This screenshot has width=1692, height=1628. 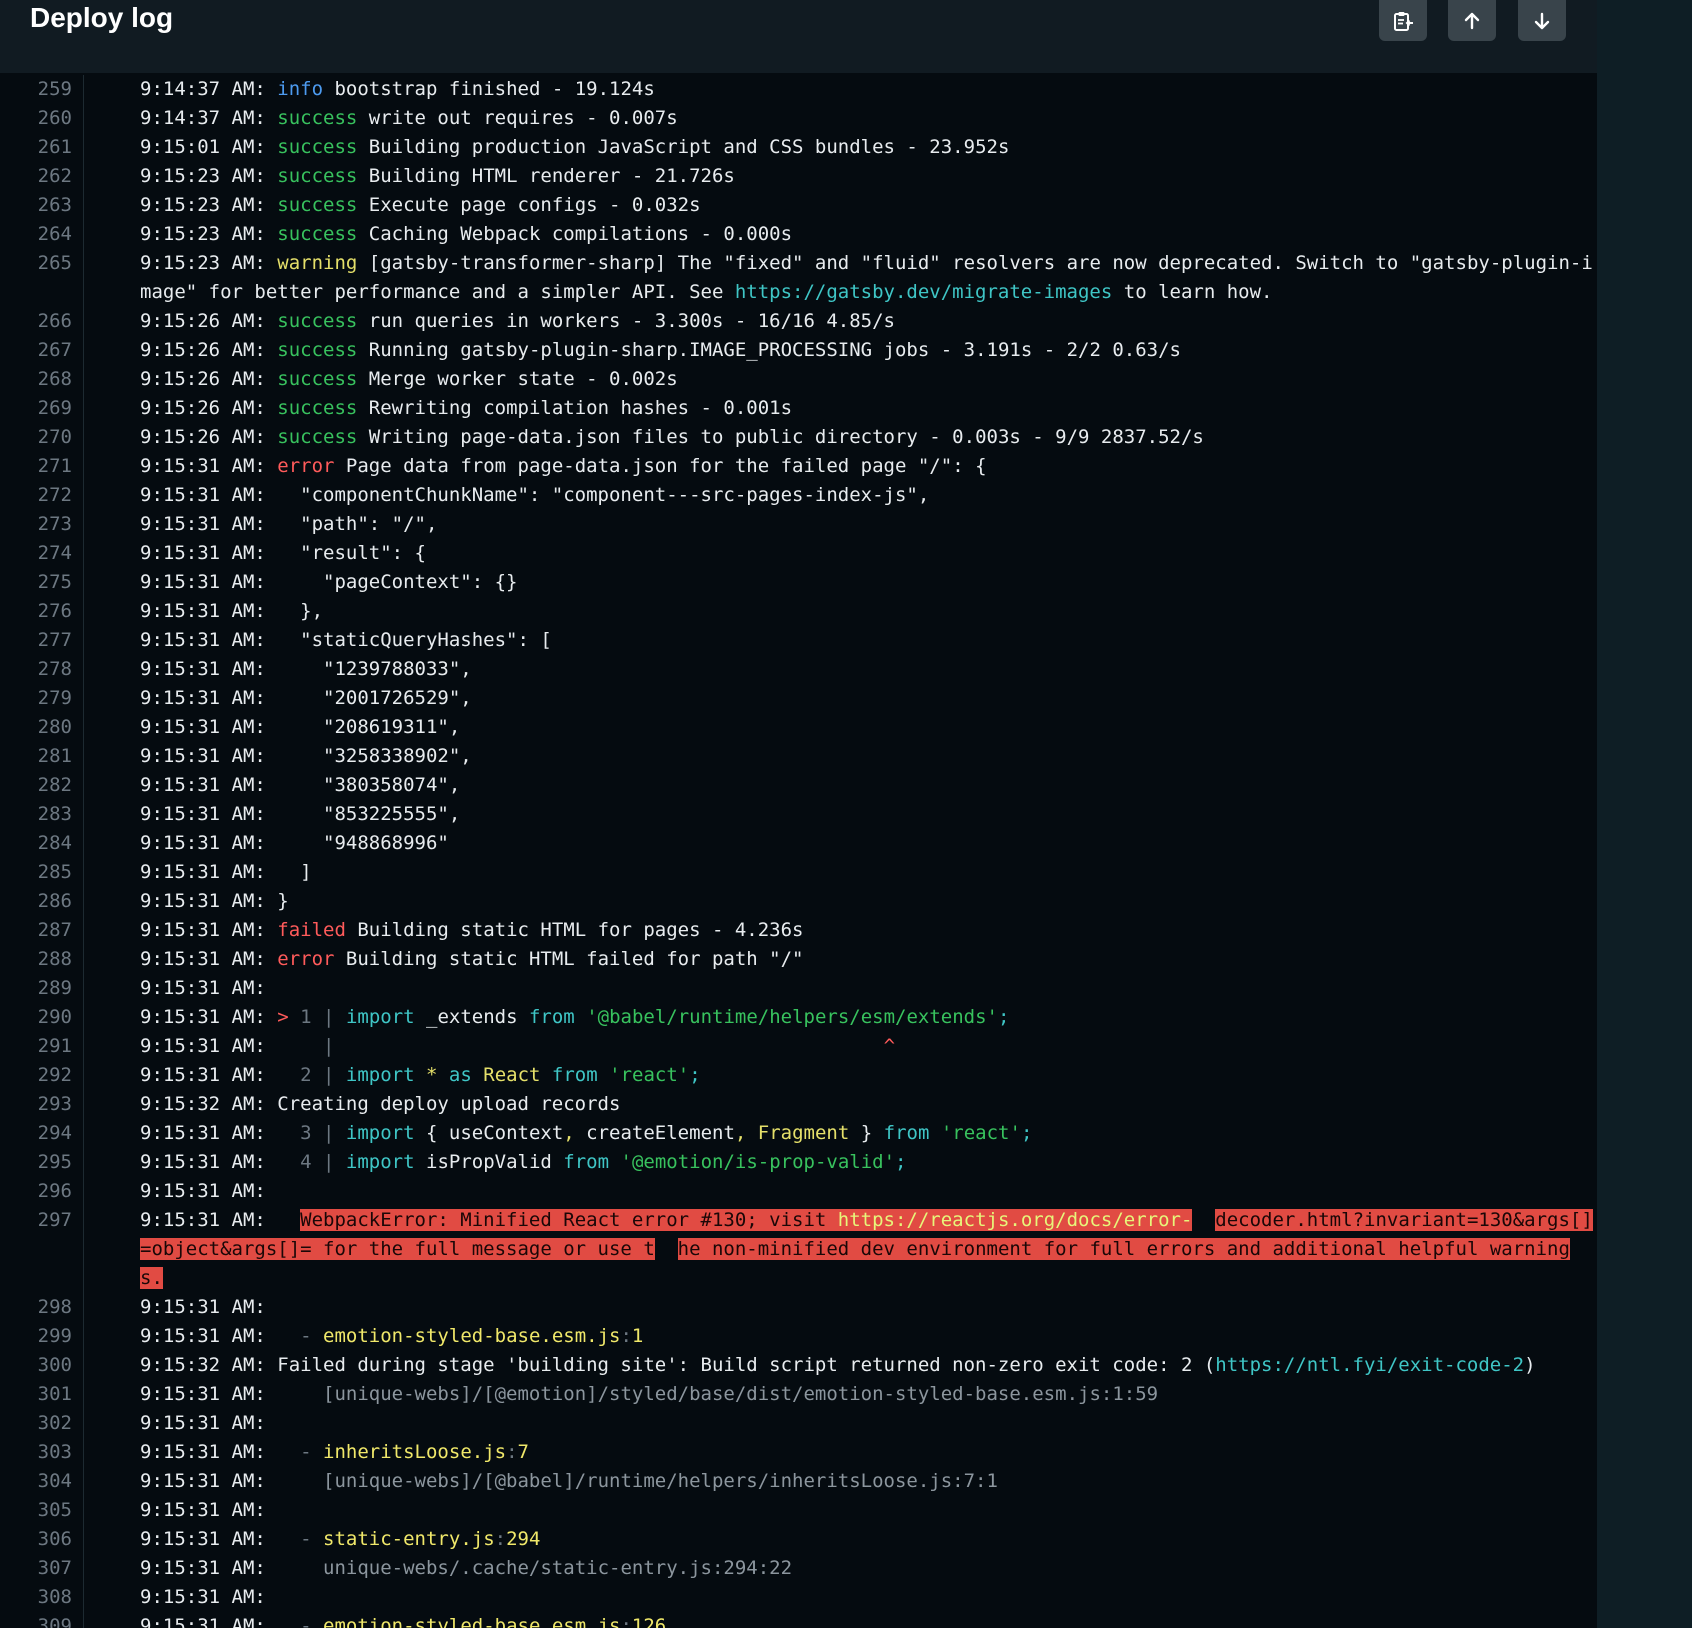 I want to click on log-text: 9:14:37 AM:, so click(x=209, y=89).